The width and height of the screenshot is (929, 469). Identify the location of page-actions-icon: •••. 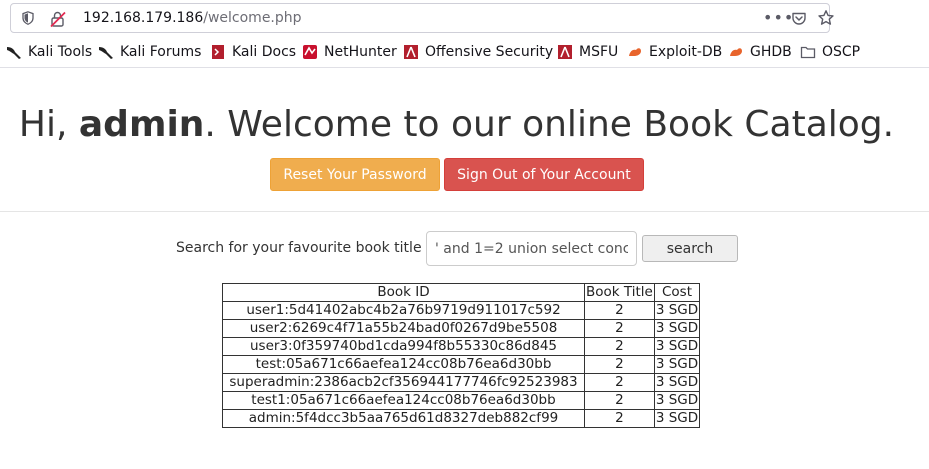
(778, 17).